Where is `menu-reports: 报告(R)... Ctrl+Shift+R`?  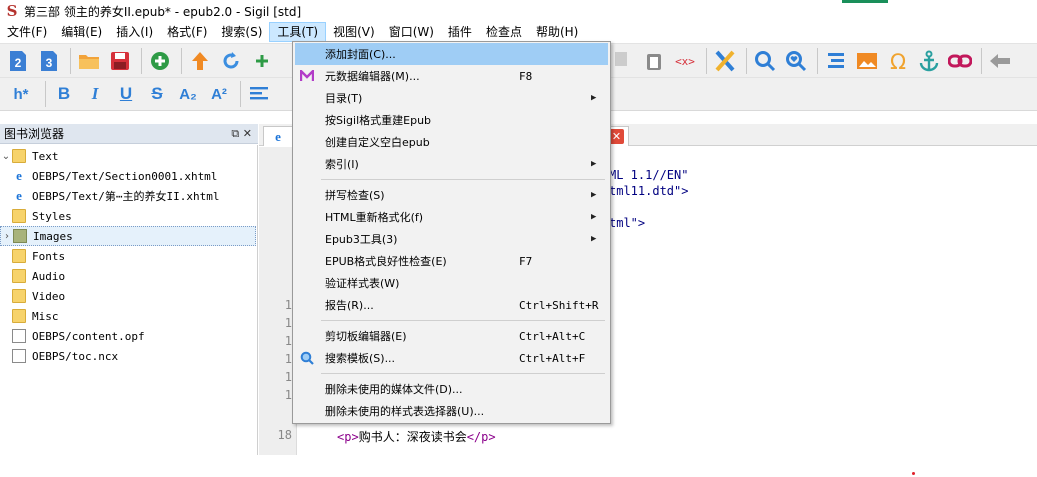
menu-reports: 报告(R)... Ctrl+Shift+R is located at coordinates (451, 305).